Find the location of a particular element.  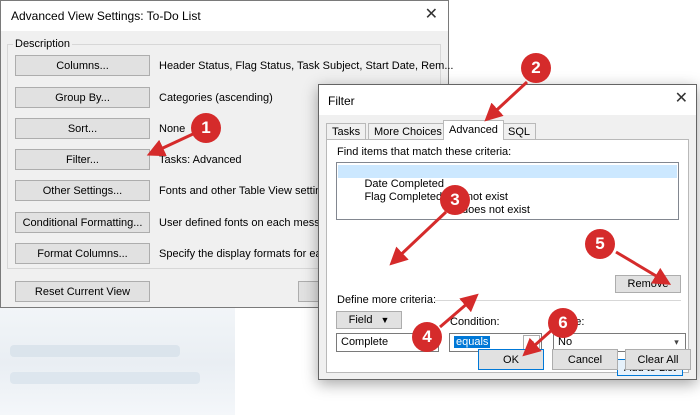

annotation-badge-2: 2 is located at coordinates (536, 68).